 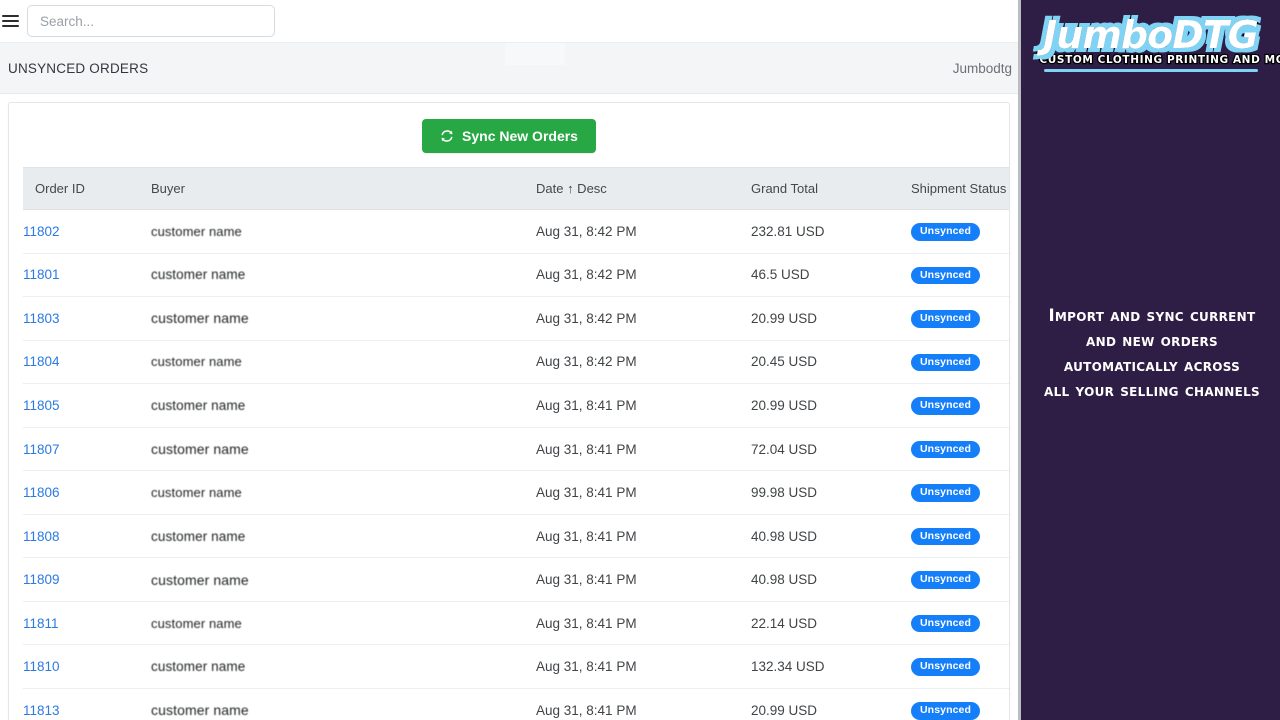 I want to click on search-input, so click(x=151, y=21).